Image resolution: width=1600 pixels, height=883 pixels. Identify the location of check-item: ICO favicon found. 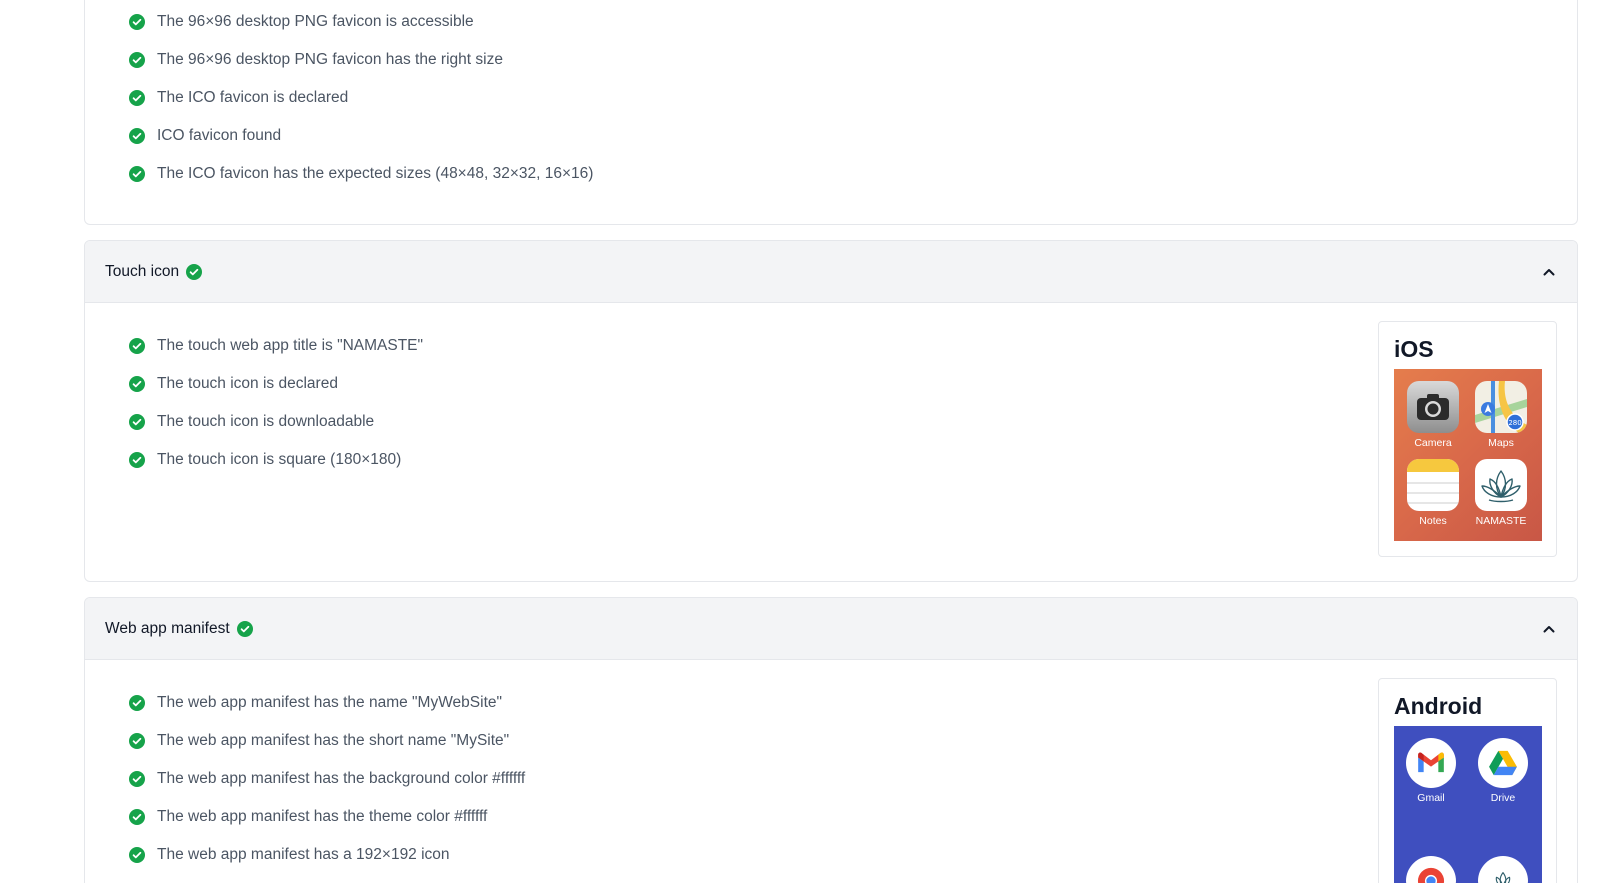
(361, 136).